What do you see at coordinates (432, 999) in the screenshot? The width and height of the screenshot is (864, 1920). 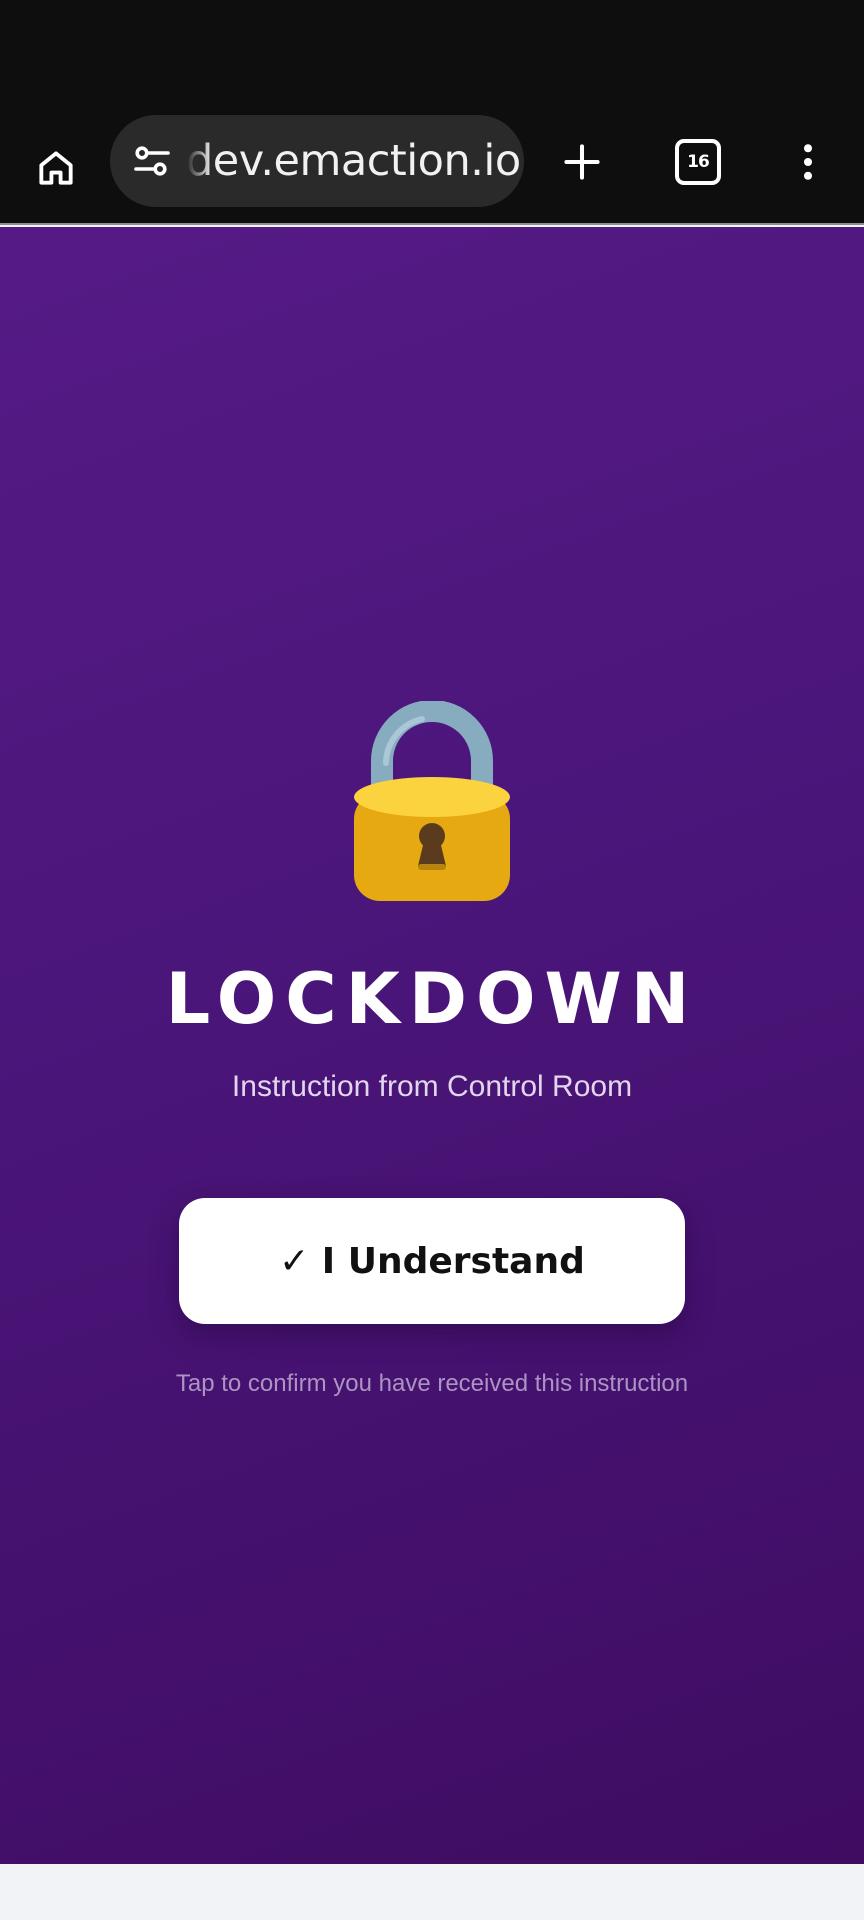 I see `page-title: LOCKDOWN` at bounding box center [432, 999].